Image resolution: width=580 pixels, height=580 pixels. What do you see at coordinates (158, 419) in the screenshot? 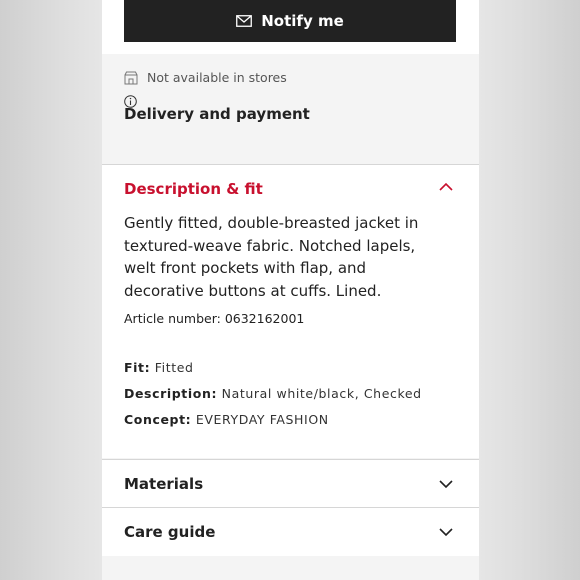
I see `spec-label: Concept:` at bounding box center [158, 419].